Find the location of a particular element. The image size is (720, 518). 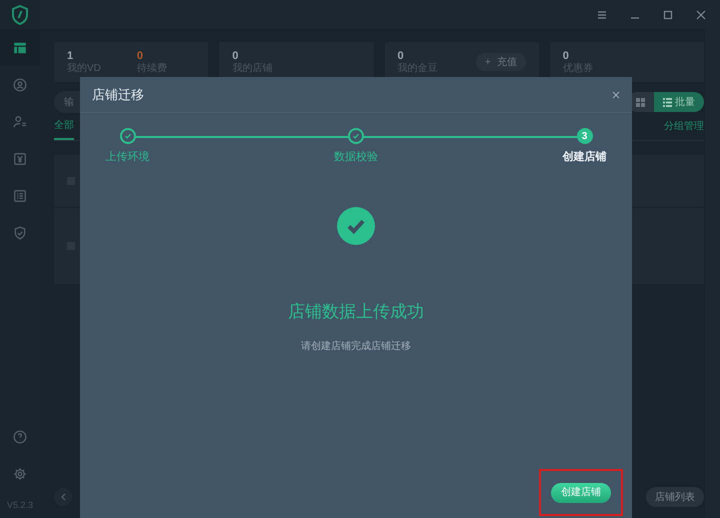

step-label: 创建店铺 is located at coordinates (584, 157).